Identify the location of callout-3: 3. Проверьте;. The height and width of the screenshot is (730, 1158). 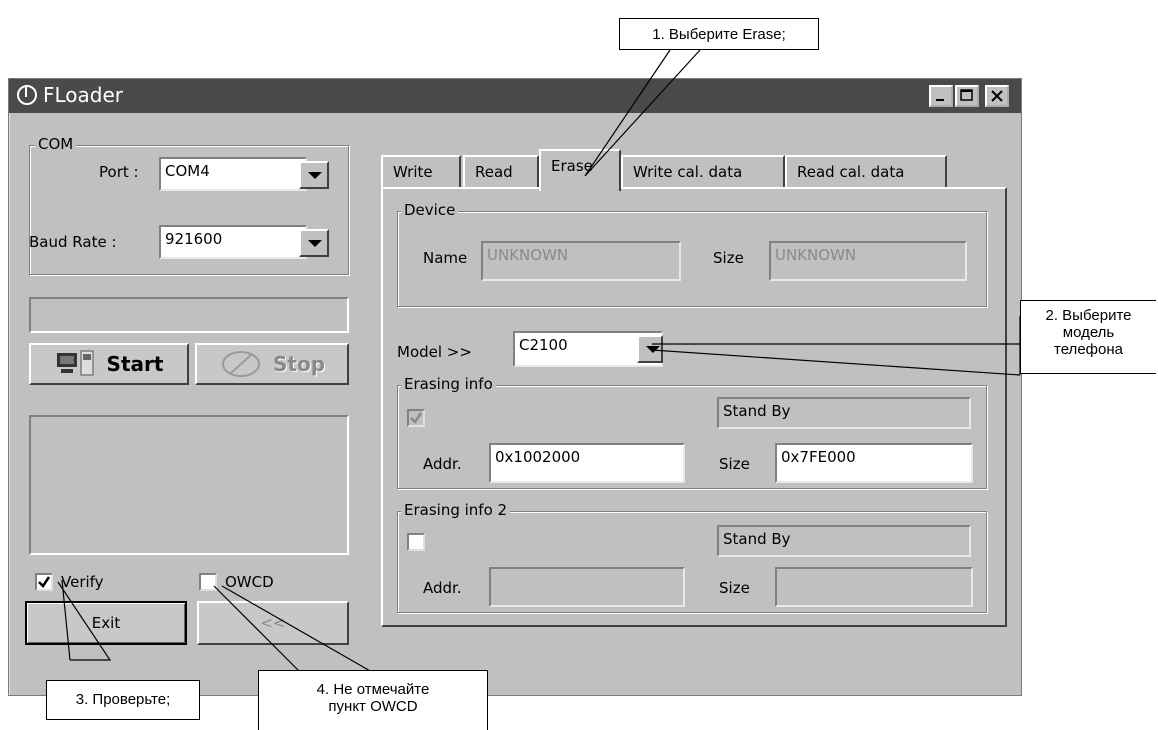
(123, 700).